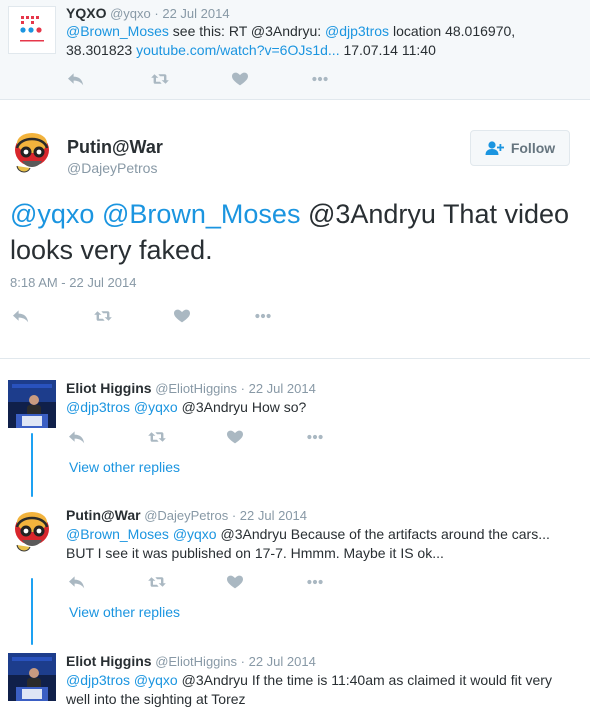 The width and height of the screenshot is (590, 709). What do you see at coordinates (130, 13) in the screenshot?
I see `author-handle: @yqxo` at bounding box center [130, 13].